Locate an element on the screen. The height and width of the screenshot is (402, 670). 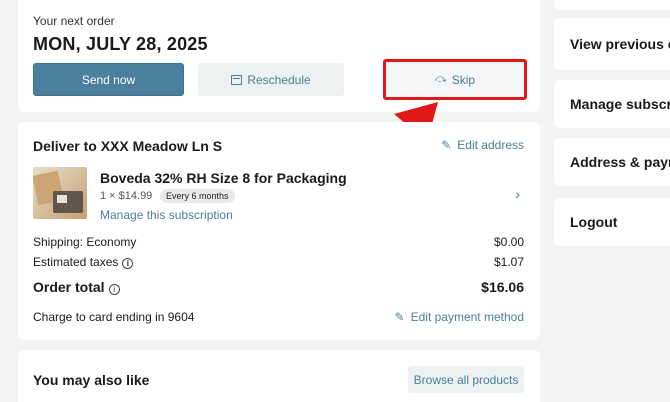
sidebar-item-manage-subscriptions: Manage subscr is located at coordinates (612, 104).